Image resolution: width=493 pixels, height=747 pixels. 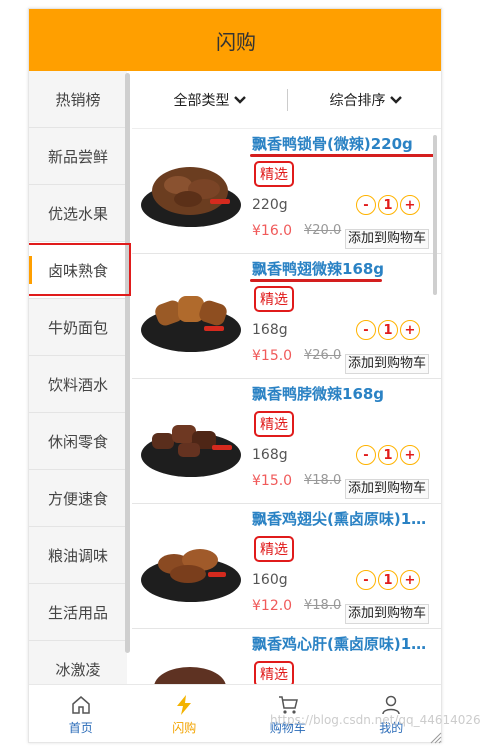 I want to click on sidebar-item-new: 新品尝鲜, so click(x=78, y=156).